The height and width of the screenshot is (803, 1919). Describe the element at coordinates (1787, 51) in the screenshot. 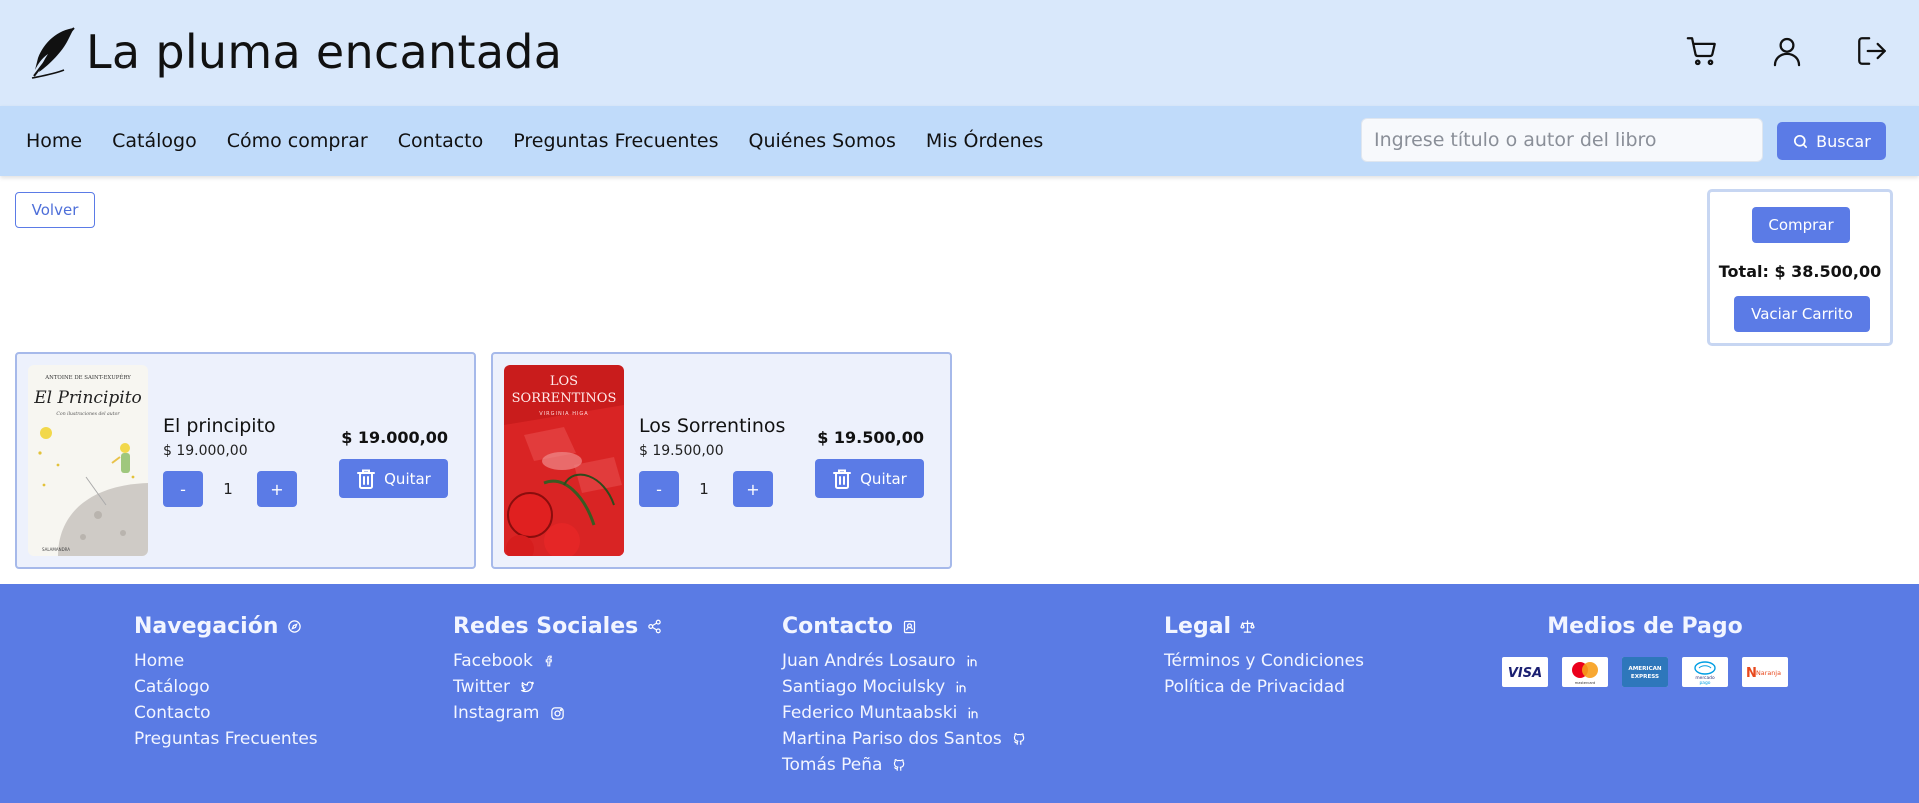

I see `user-icon` at that location.